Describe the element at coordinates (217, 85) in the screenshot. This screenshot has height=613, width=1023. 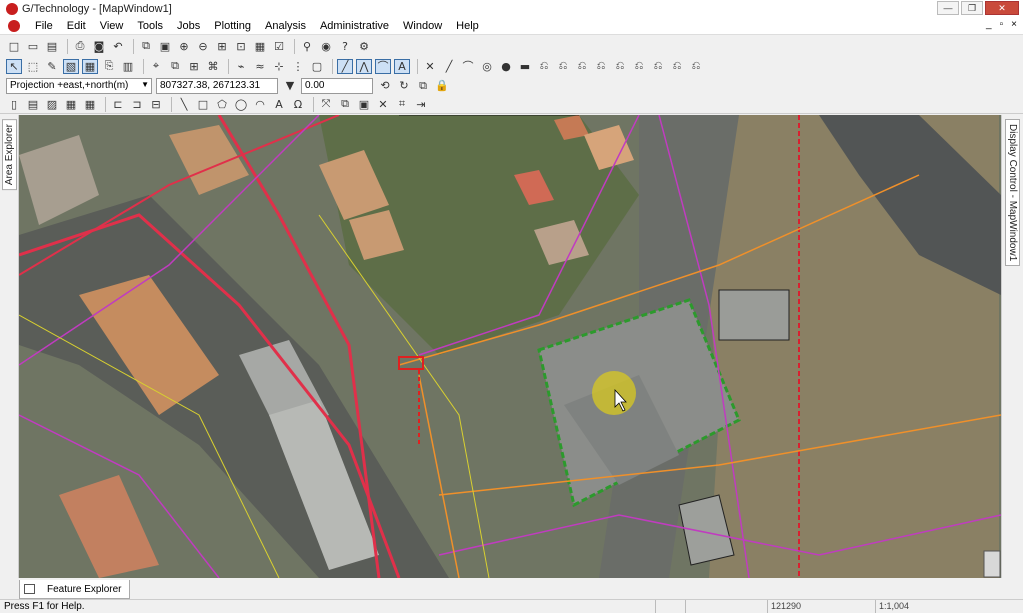
I see `position-input: 807327.38, 267123.31` at that location.